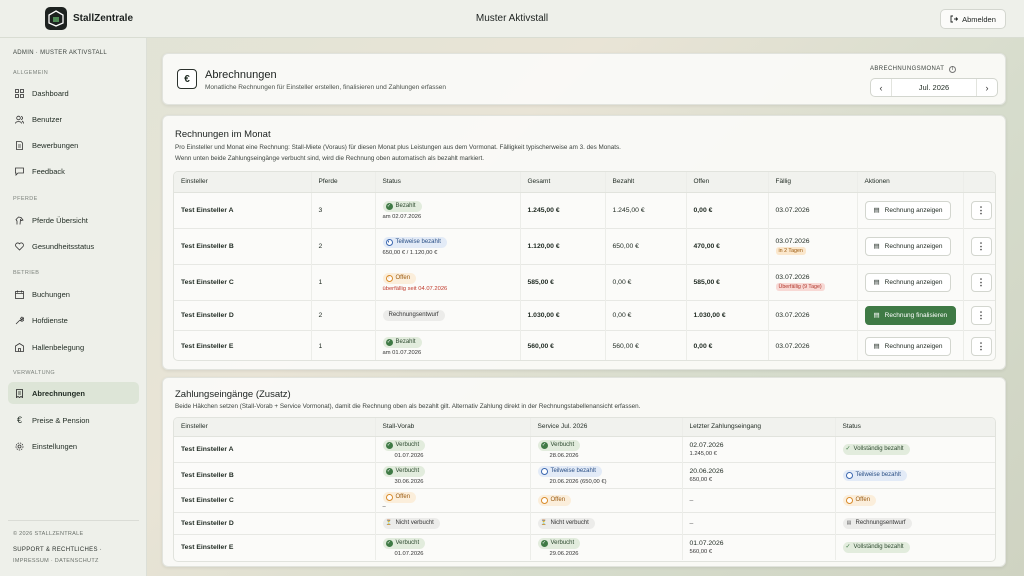 The image size is (1024, 576). What do you see at coordinates (402, 342) in the screenshot?
I see `status-badge: ✓ Bezahlt` at bounding box center [402, 342].